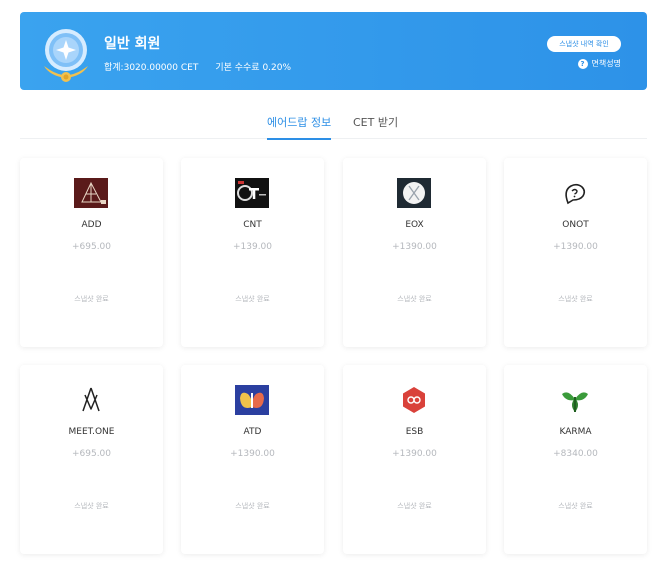 This screenshot has height=567, width=667. What do you see at coordinates (91, 400) in the screenshot?
I see `meetone-logo-icon` at bounding box center [91, 400].